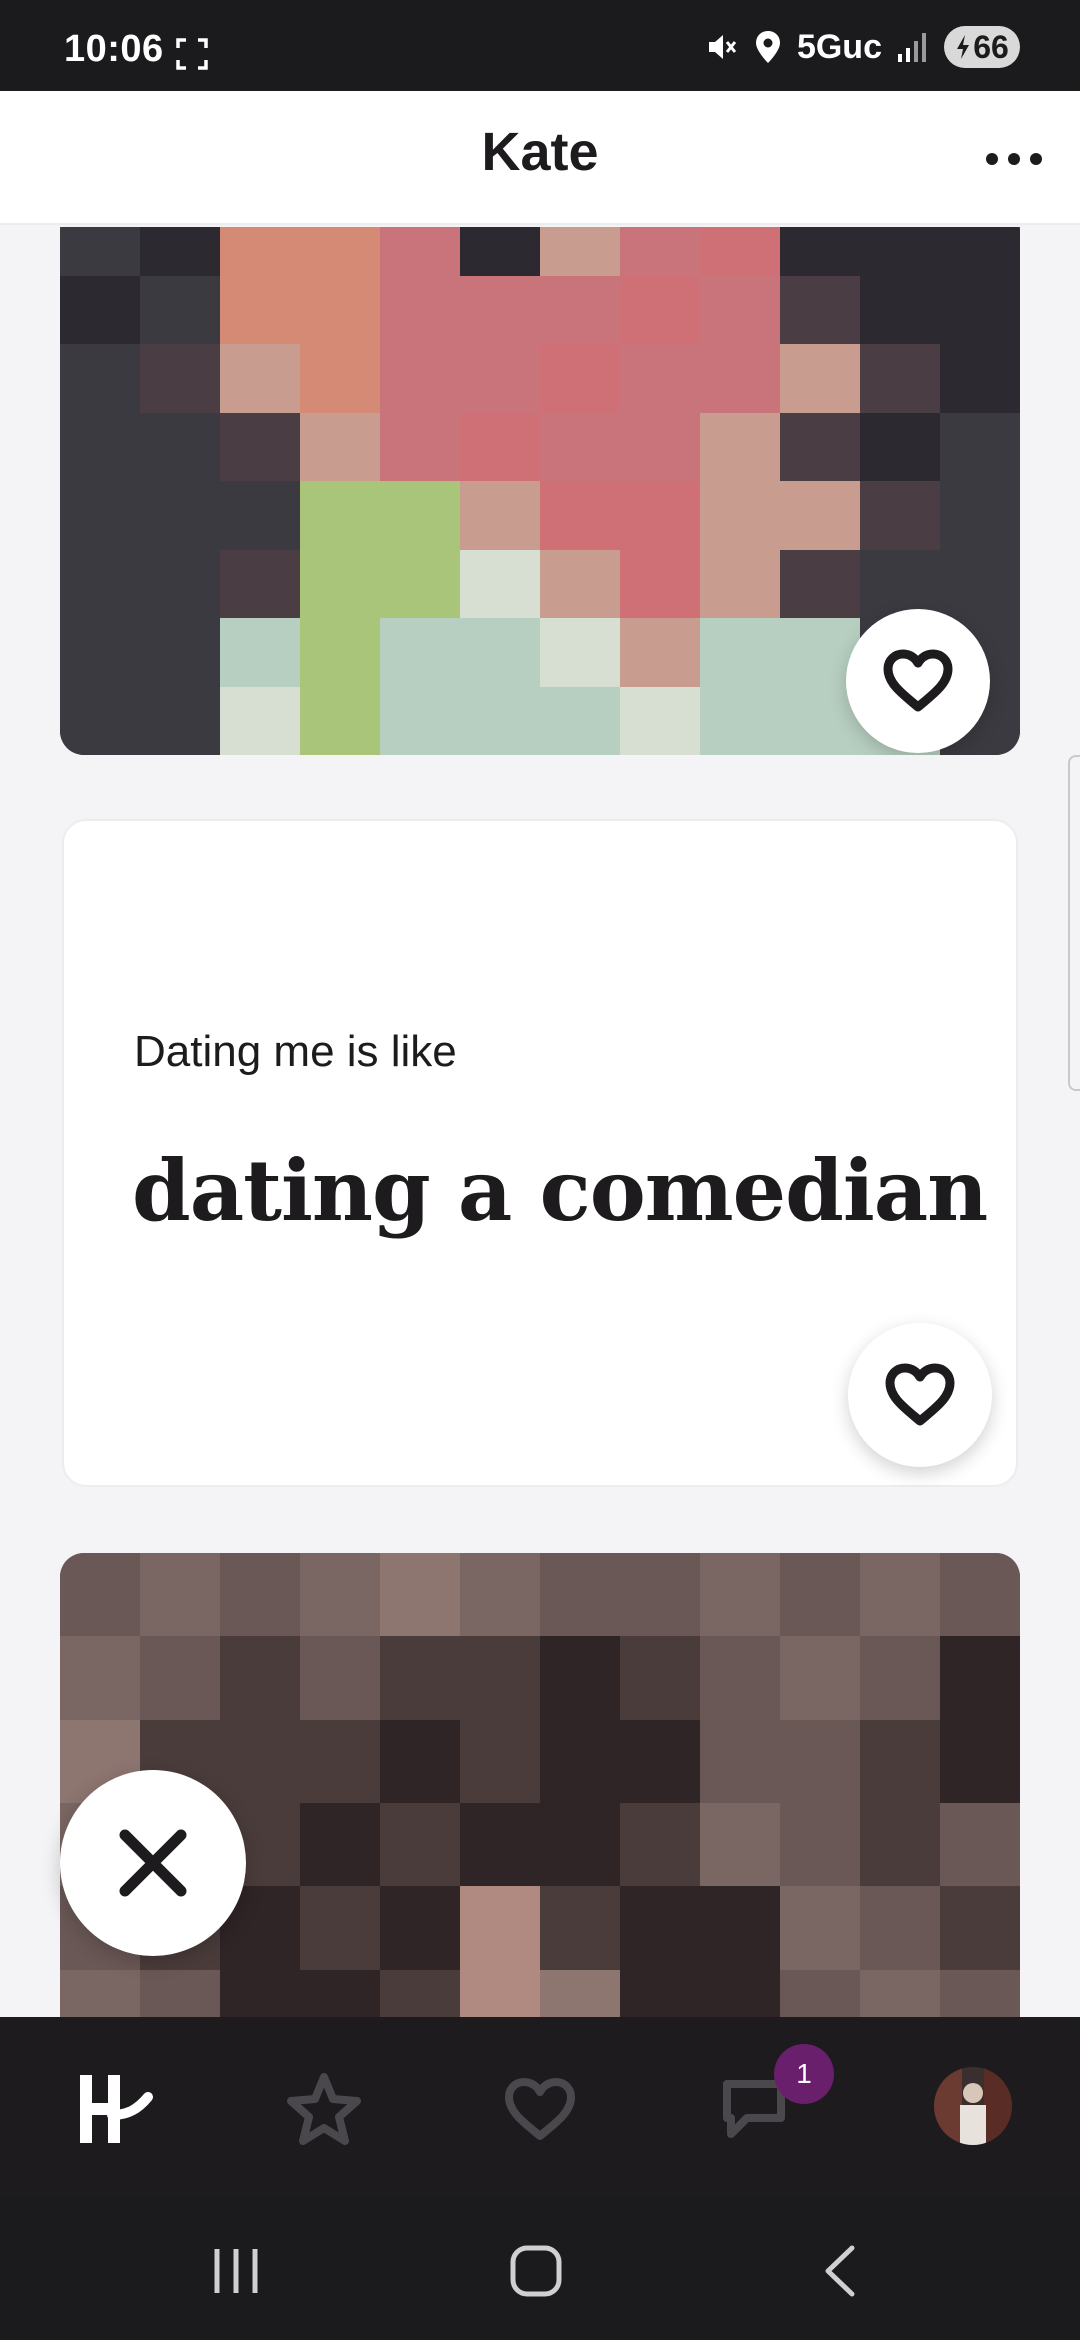  I want to click on signal-icon, so click(912, 47).